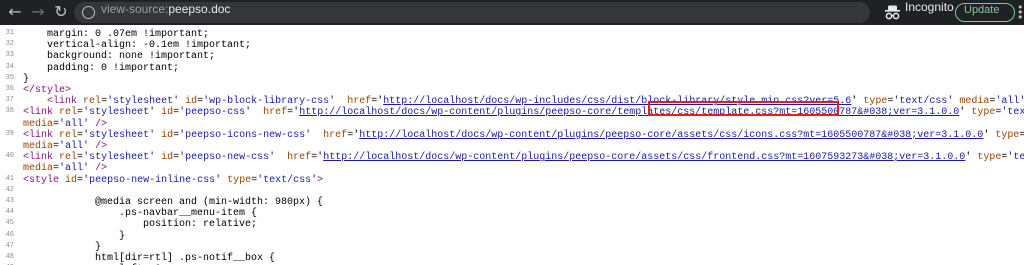 This screenshot has width=1024, height=265. I want to click on forward-arrow-icon: →, so click(38, 12).